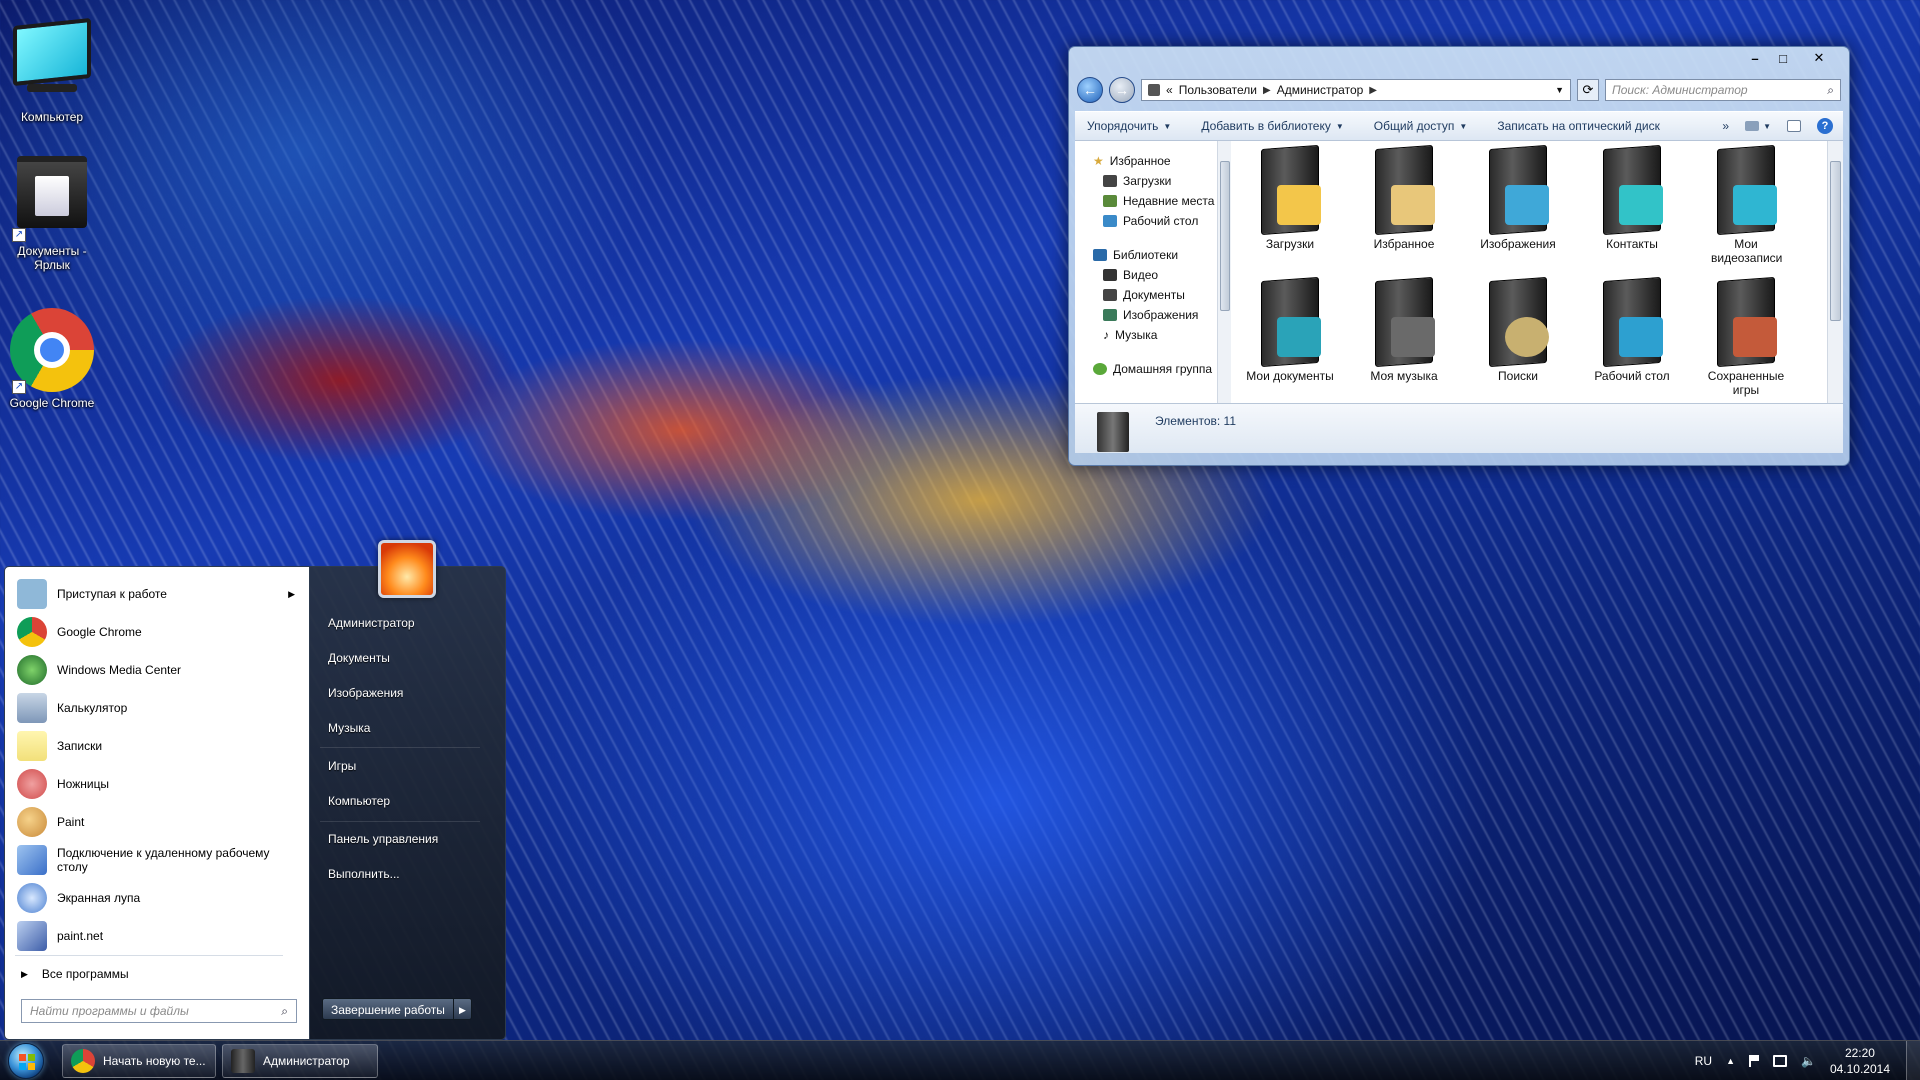 The height and width of the screenshot is (1080, 1920). What do you see at coordinates (1783, 58) in the screenshot?
I see `maximize-button: □` at bounding box center [1783, 58].